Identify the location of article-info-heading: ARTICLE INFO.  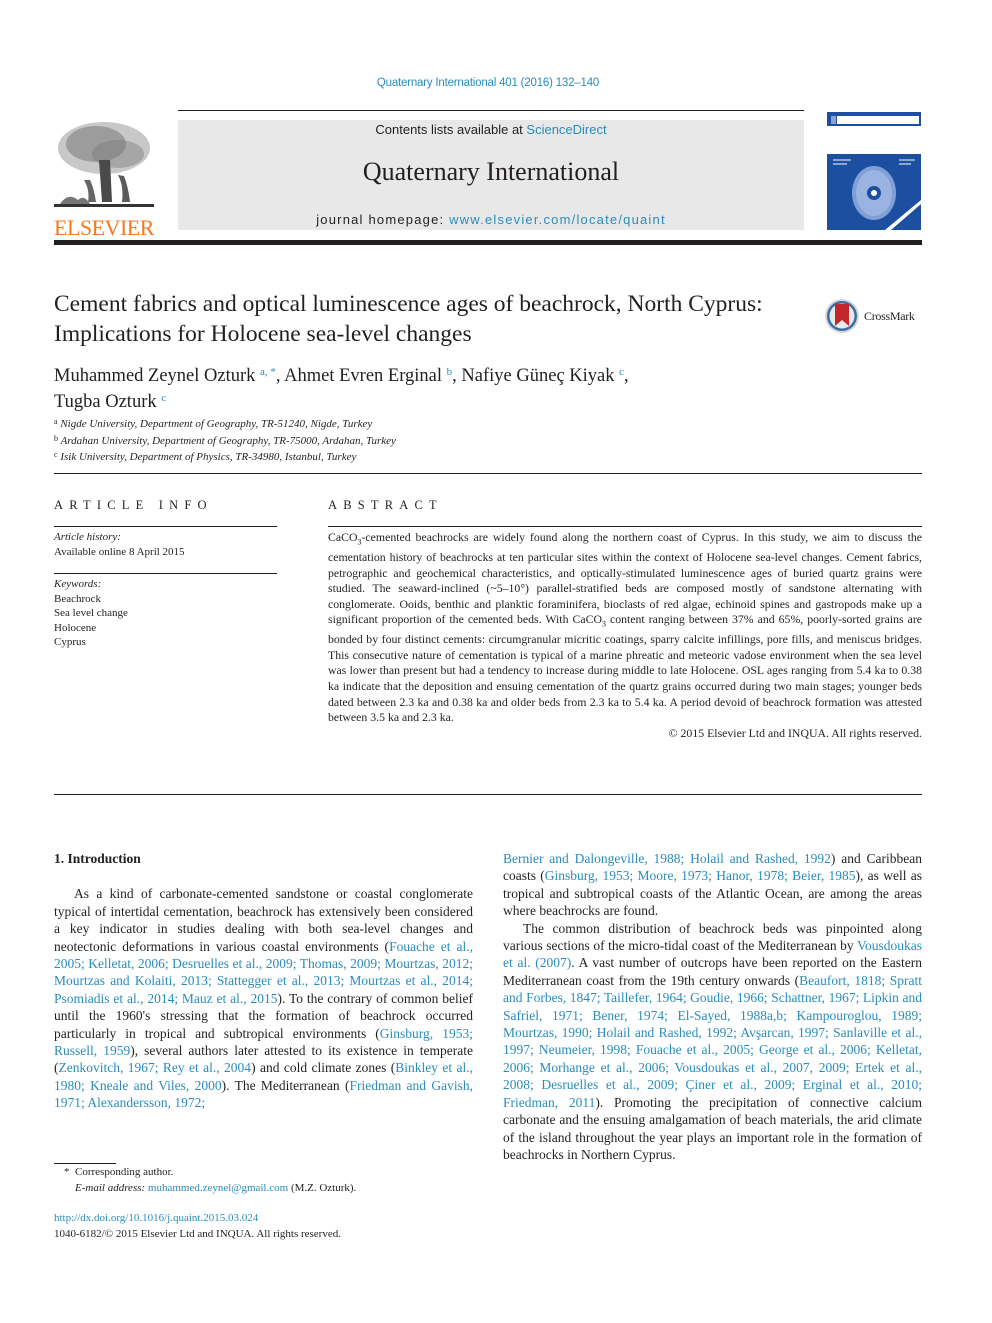
(133, 505).